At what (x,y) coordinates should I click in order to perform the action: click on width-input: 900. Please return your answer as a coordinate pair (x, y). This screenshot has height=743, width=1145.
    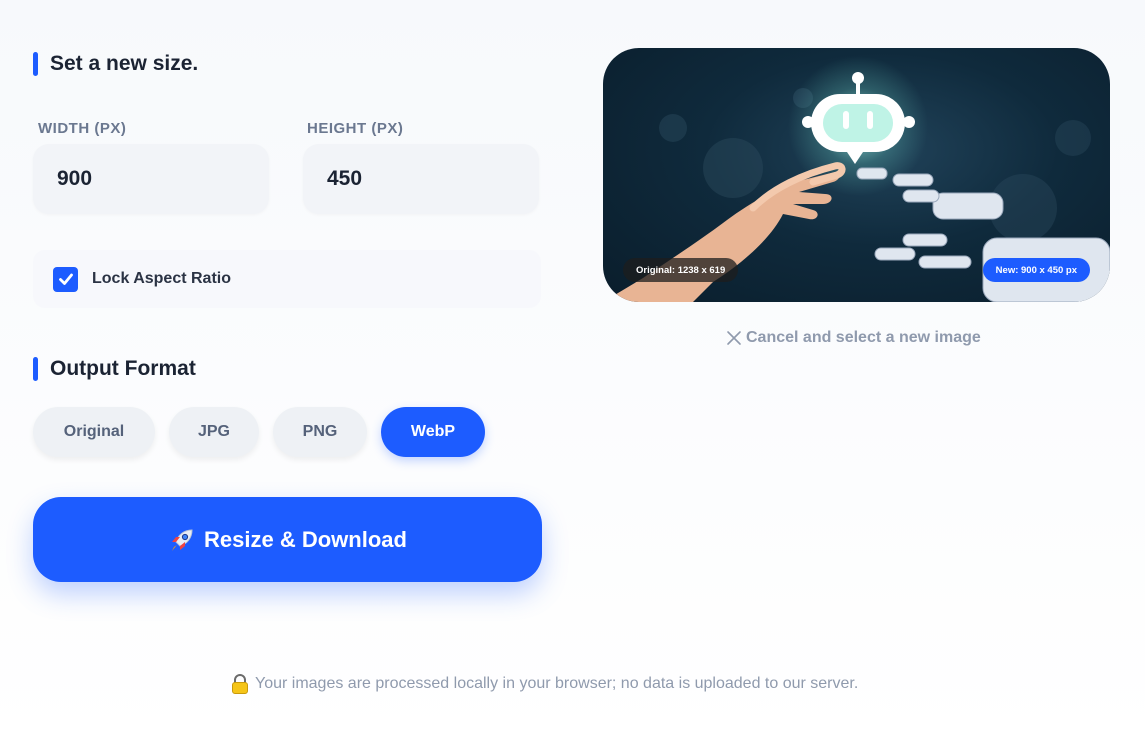
    Looking at the image, I should click on (151, 179).